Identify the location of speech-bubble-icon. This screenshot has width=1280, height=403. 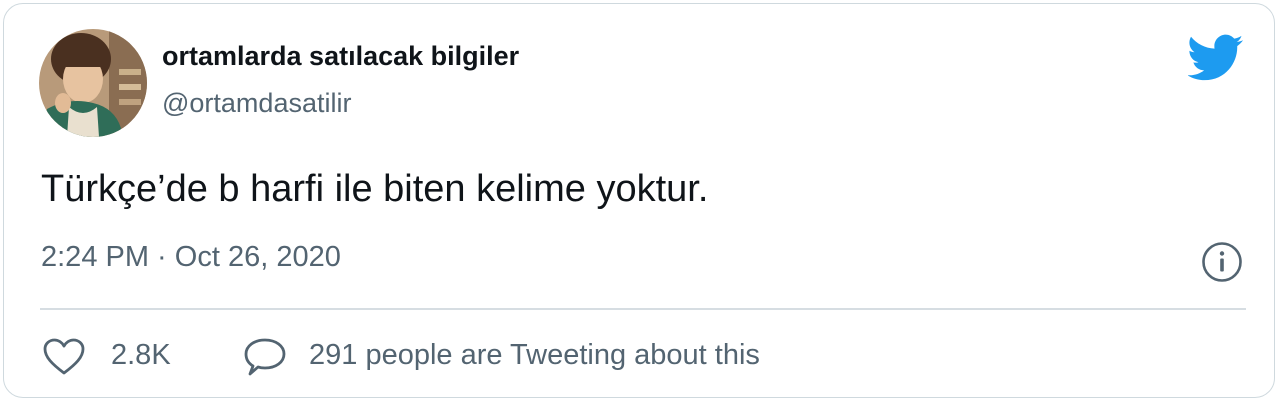
(265, 358).